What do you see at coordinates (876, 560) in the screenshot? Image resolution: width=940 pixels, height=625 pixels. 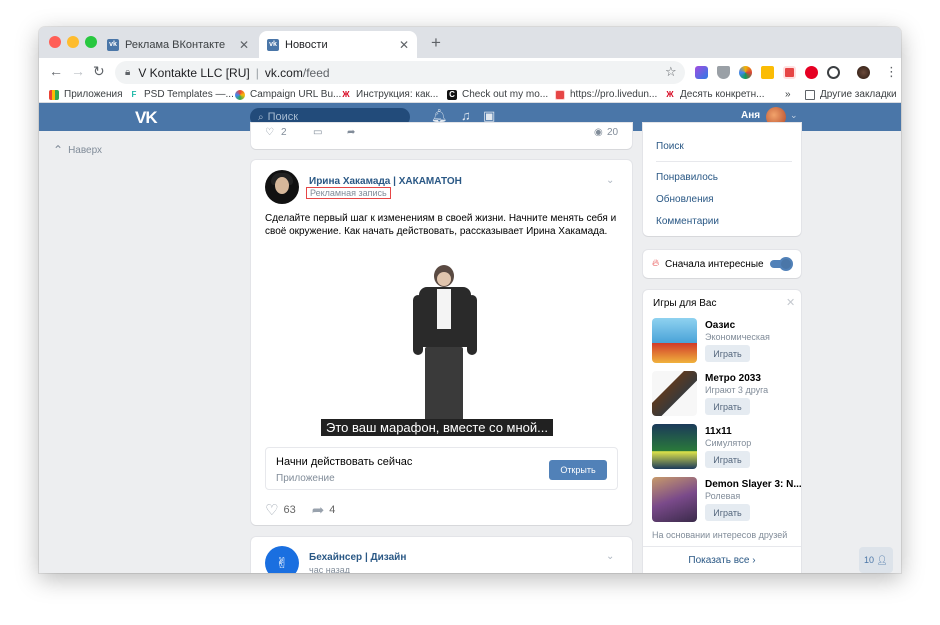 I see `online-friends-button: 10 👤︎` at bounding box center [876, 560].